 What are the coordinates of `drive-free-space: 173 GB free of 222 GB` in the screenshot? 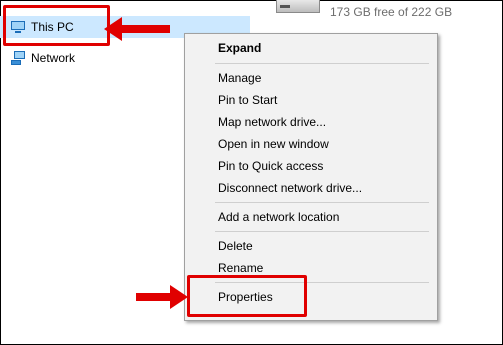 It's located at (391, 12).